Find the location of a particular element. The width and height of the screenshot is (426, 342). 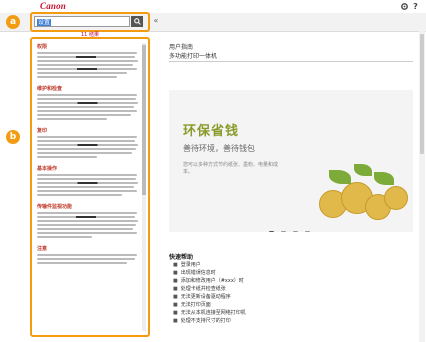

list-item: ■ 登录用户 is located at coordinates (209, 265).